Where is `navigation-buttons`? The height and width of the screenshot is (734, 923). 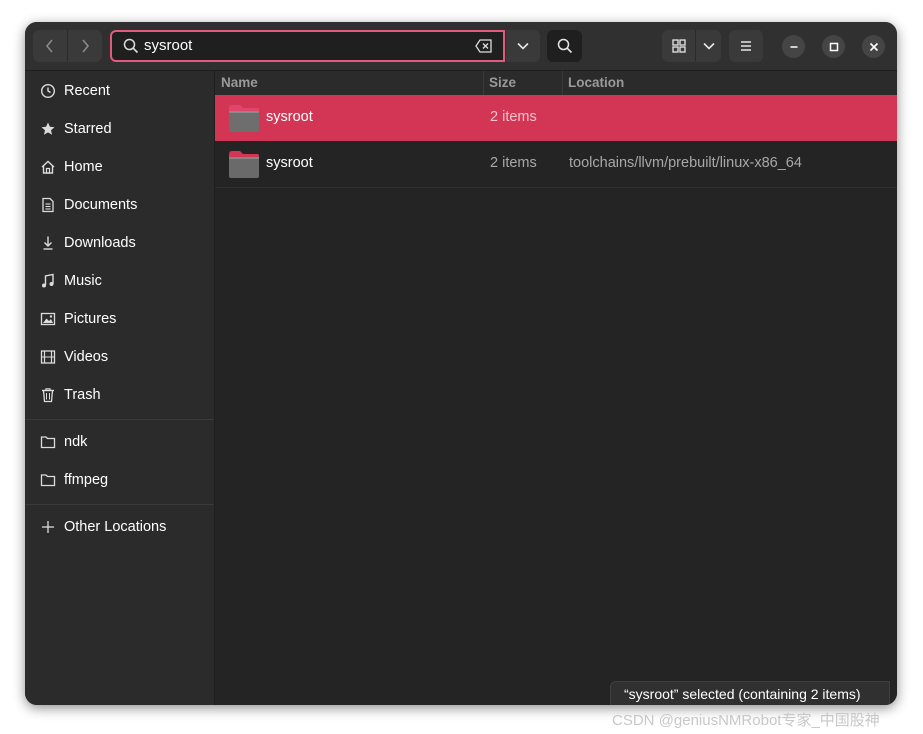
navigation-buttons is located at coordinates (67, 46).